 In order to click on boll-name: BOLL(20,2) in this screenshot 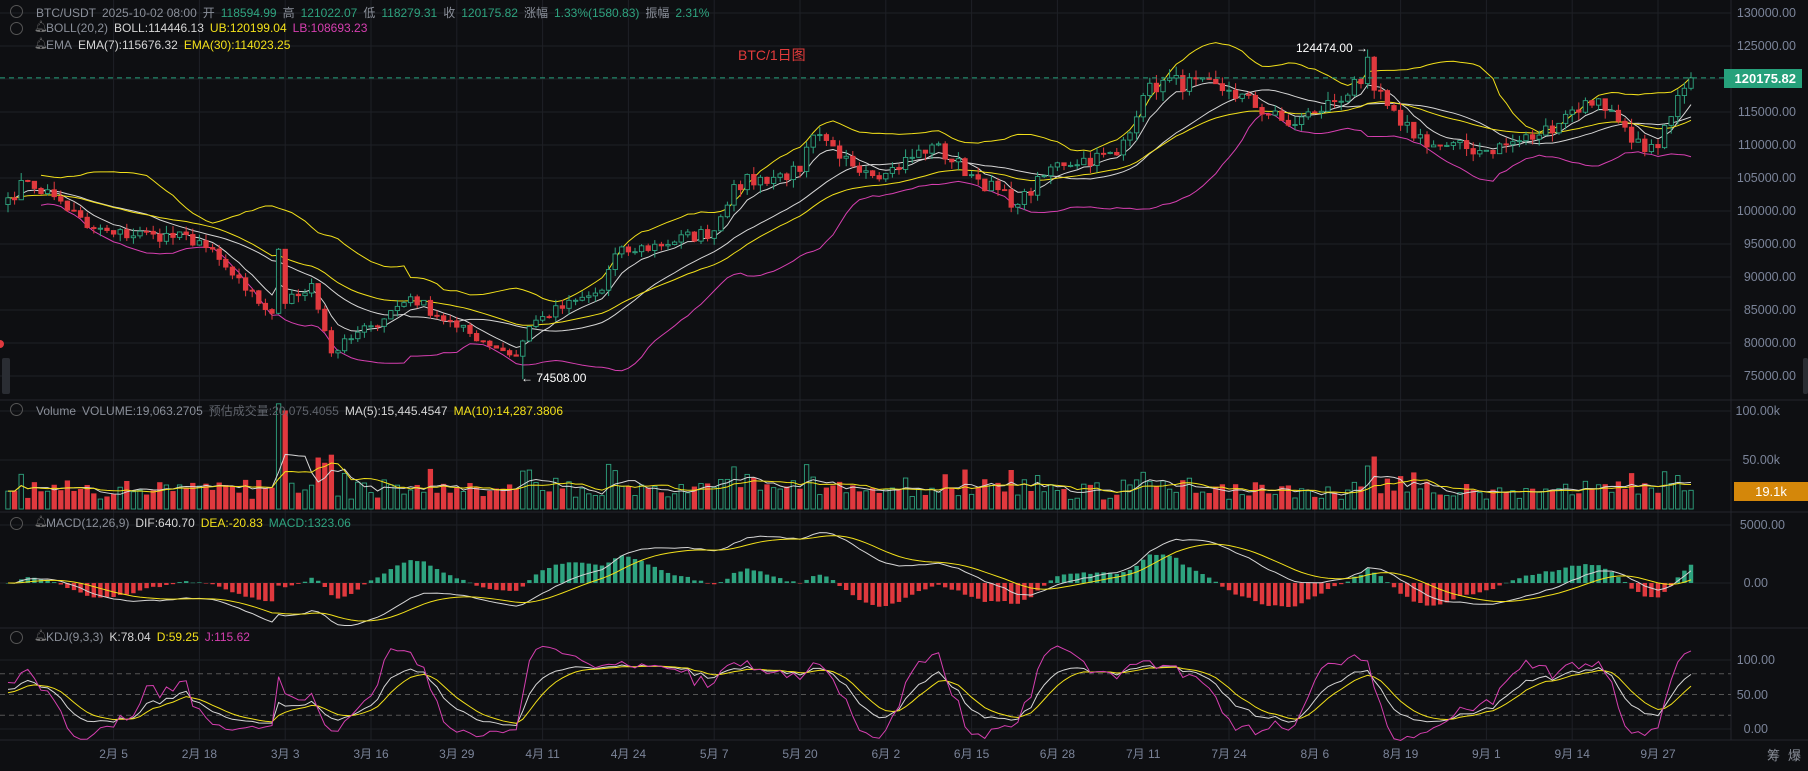, I will do `click(77, 28)`.